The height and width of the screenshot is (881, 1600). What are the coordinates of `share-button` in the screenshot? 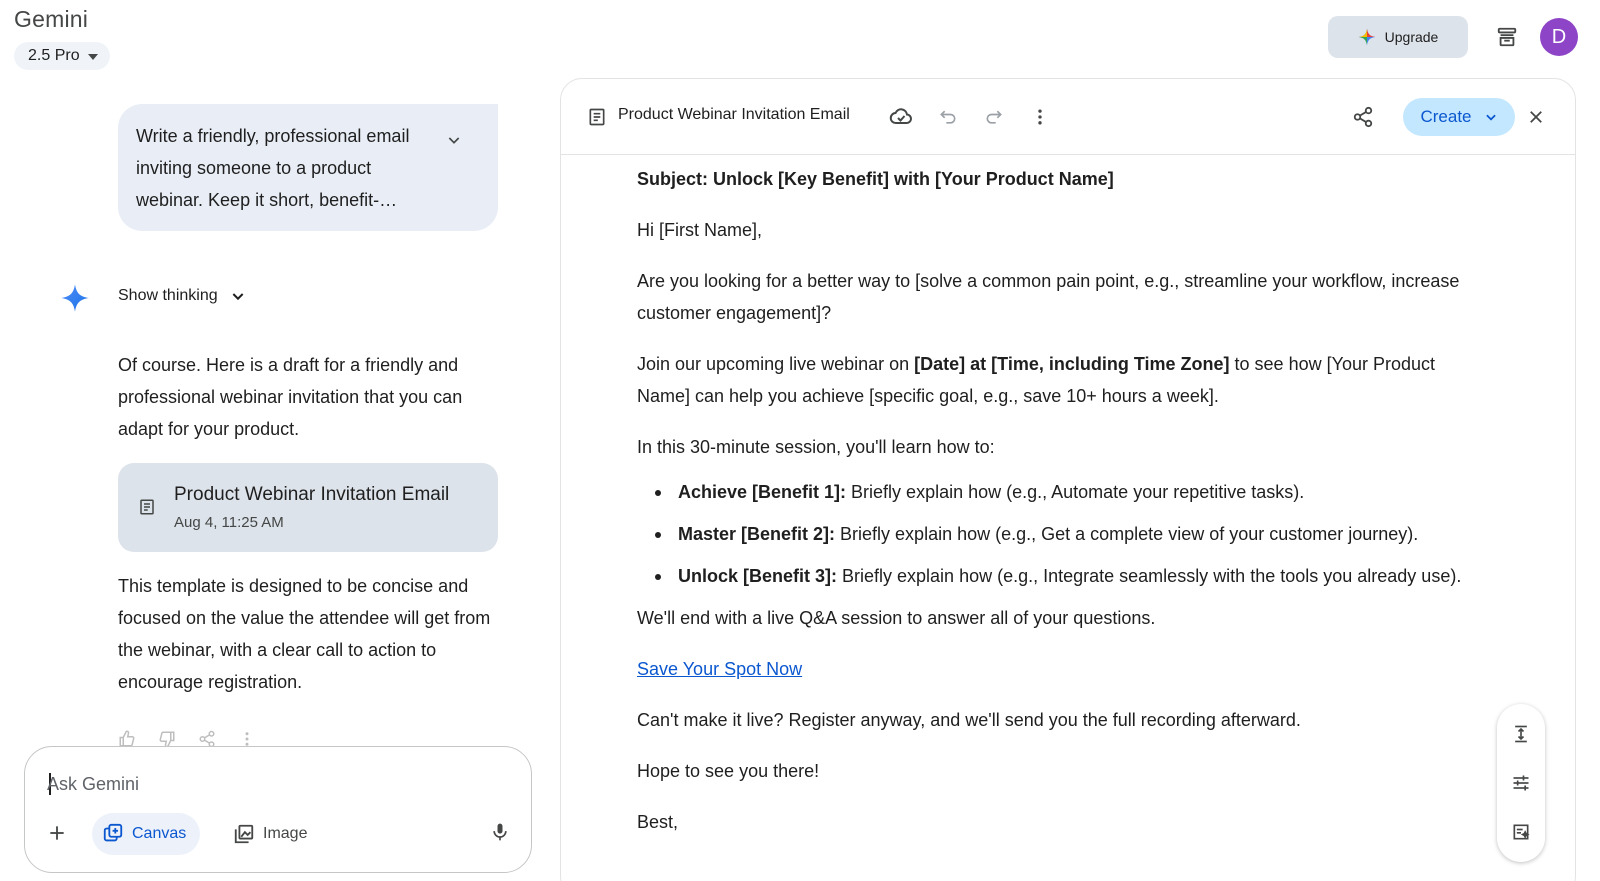 It's located at (1363, 117).